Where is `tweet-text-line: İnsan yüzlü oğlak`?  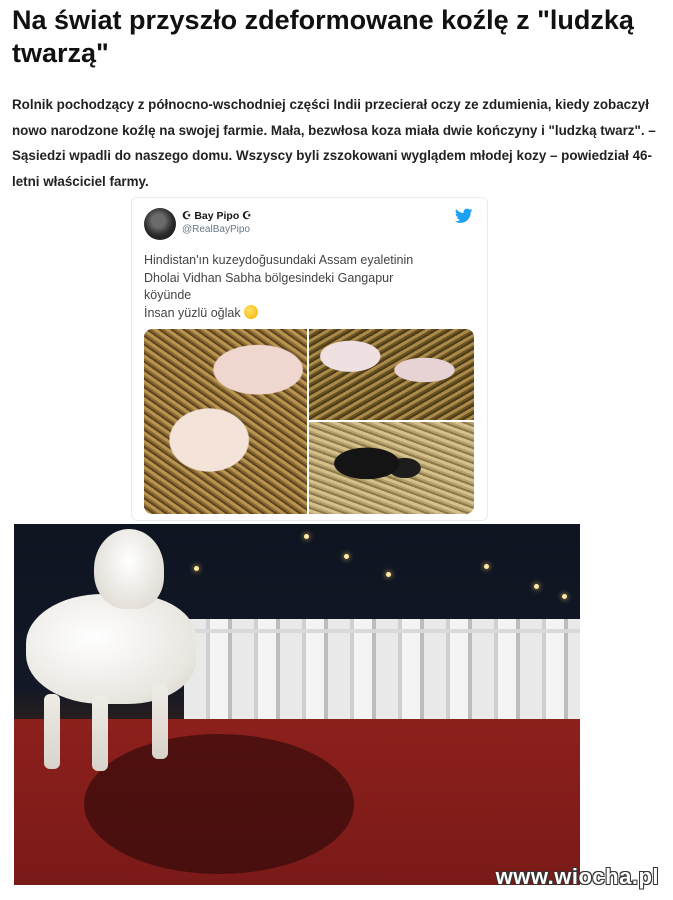 tweet-text-line: İnsan yüzlü oğlak is located at coordinates (309, 313).